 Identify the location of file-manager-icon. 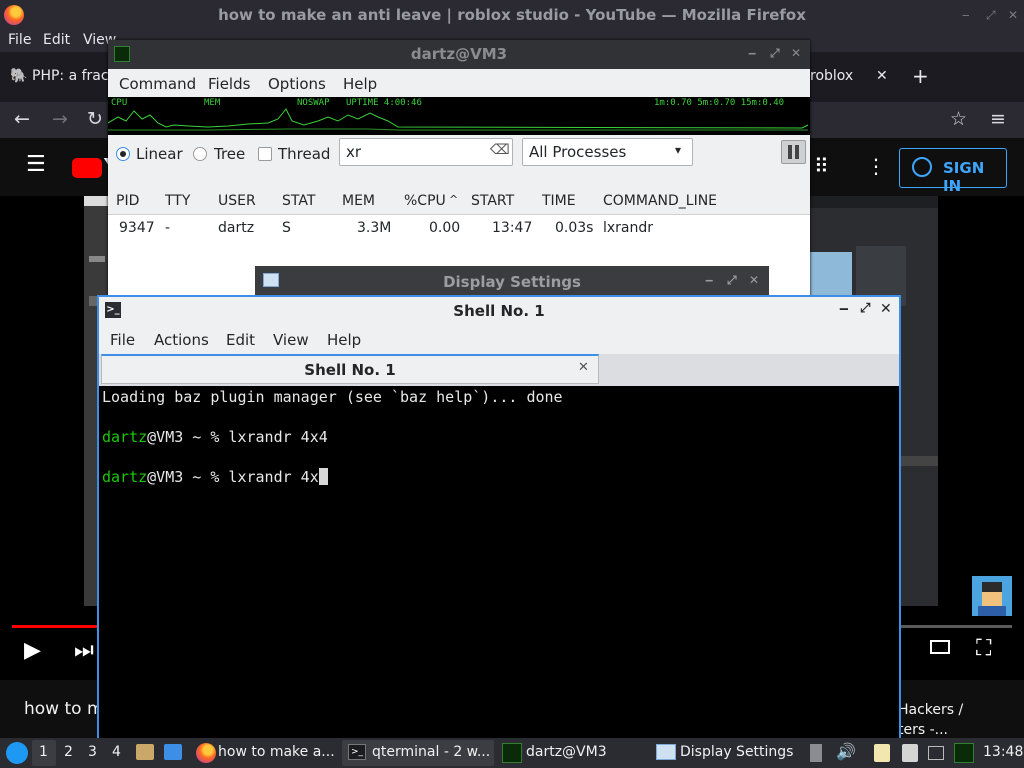
(145, 752).